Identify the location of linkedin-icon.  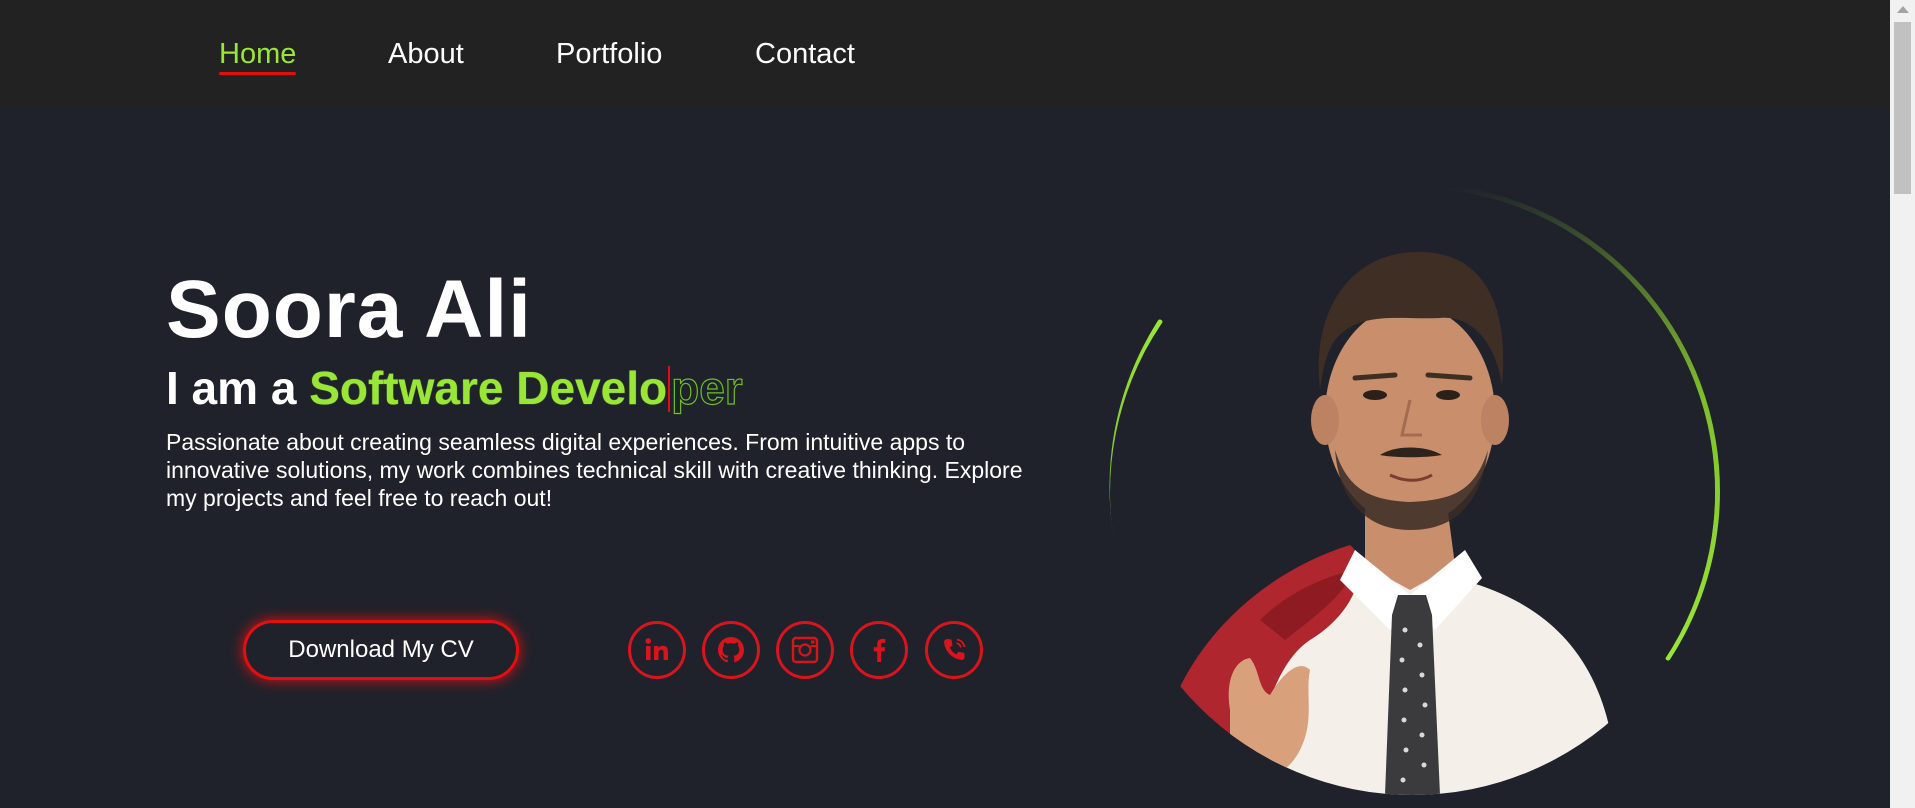
(657, 650).